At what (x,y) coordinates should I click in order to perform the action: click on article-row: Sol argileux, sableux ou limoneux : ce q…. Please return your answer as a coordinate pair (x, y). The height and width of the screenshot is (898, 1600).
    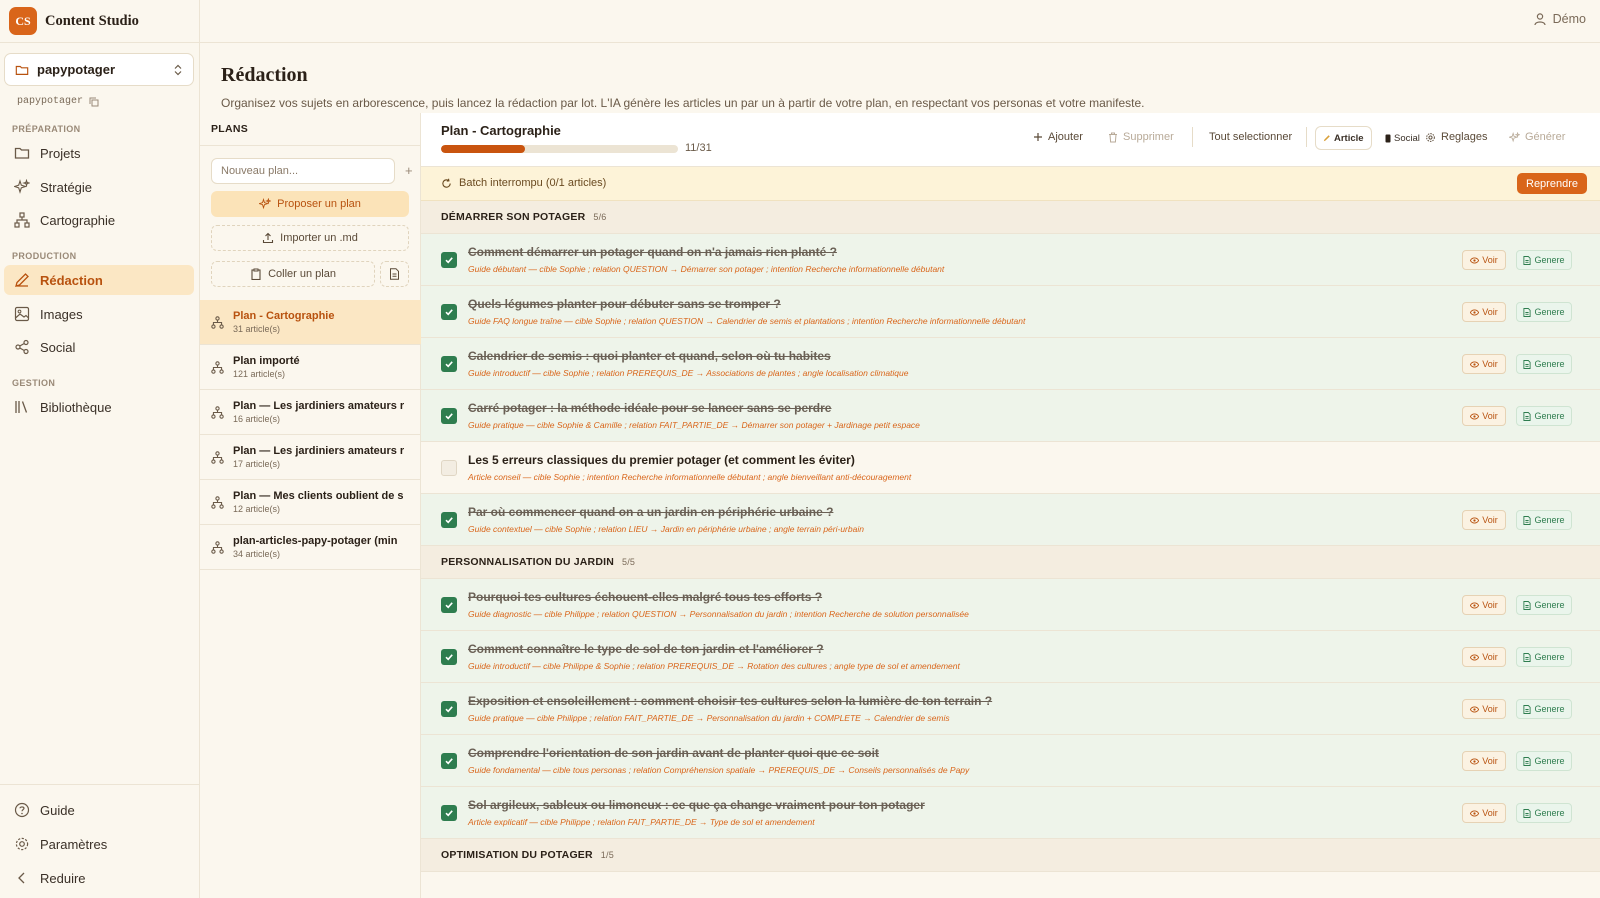
    Looking at the image, I should click on (1010, 813).